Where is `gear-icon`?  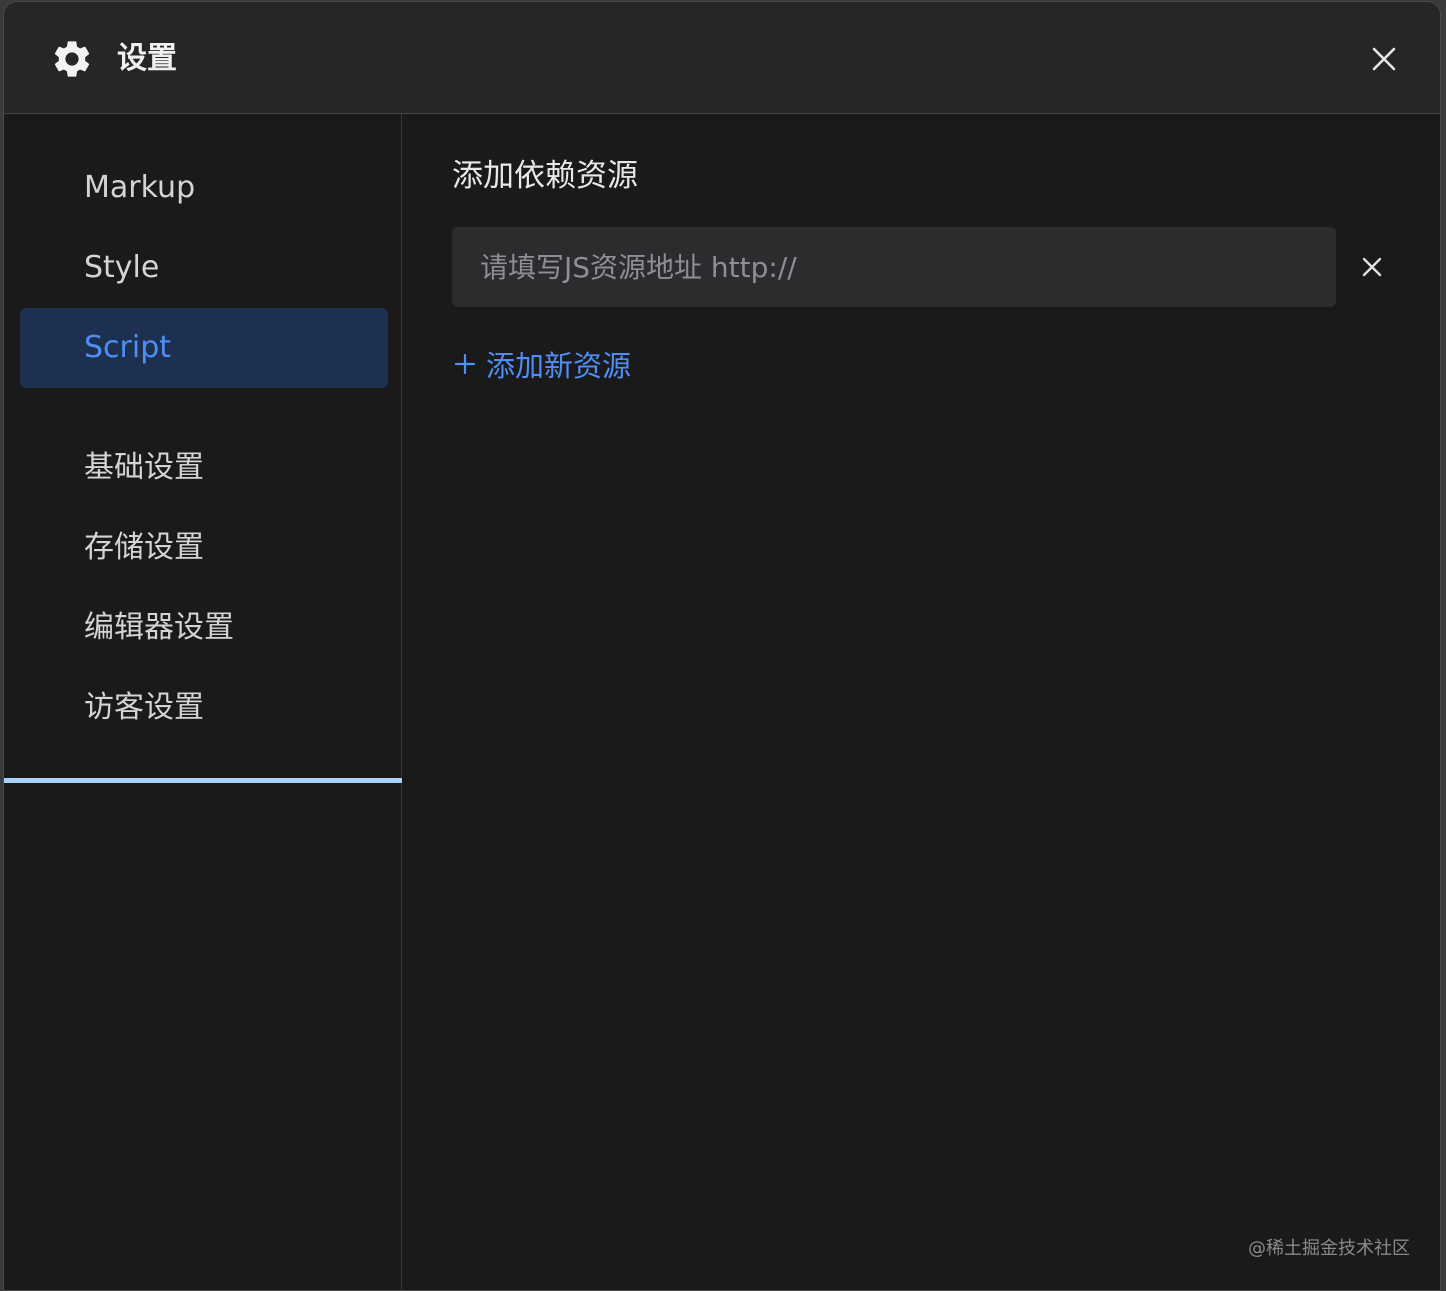 gear-icon is located at coordinates (72, 59).